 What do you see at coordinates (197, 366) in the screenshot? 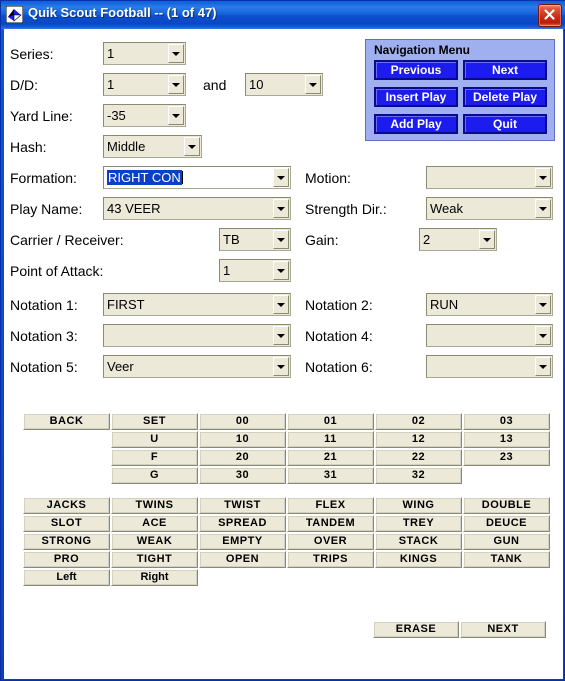
I see `notation-5-combobox: Veer` at bounding box center [197, 366].